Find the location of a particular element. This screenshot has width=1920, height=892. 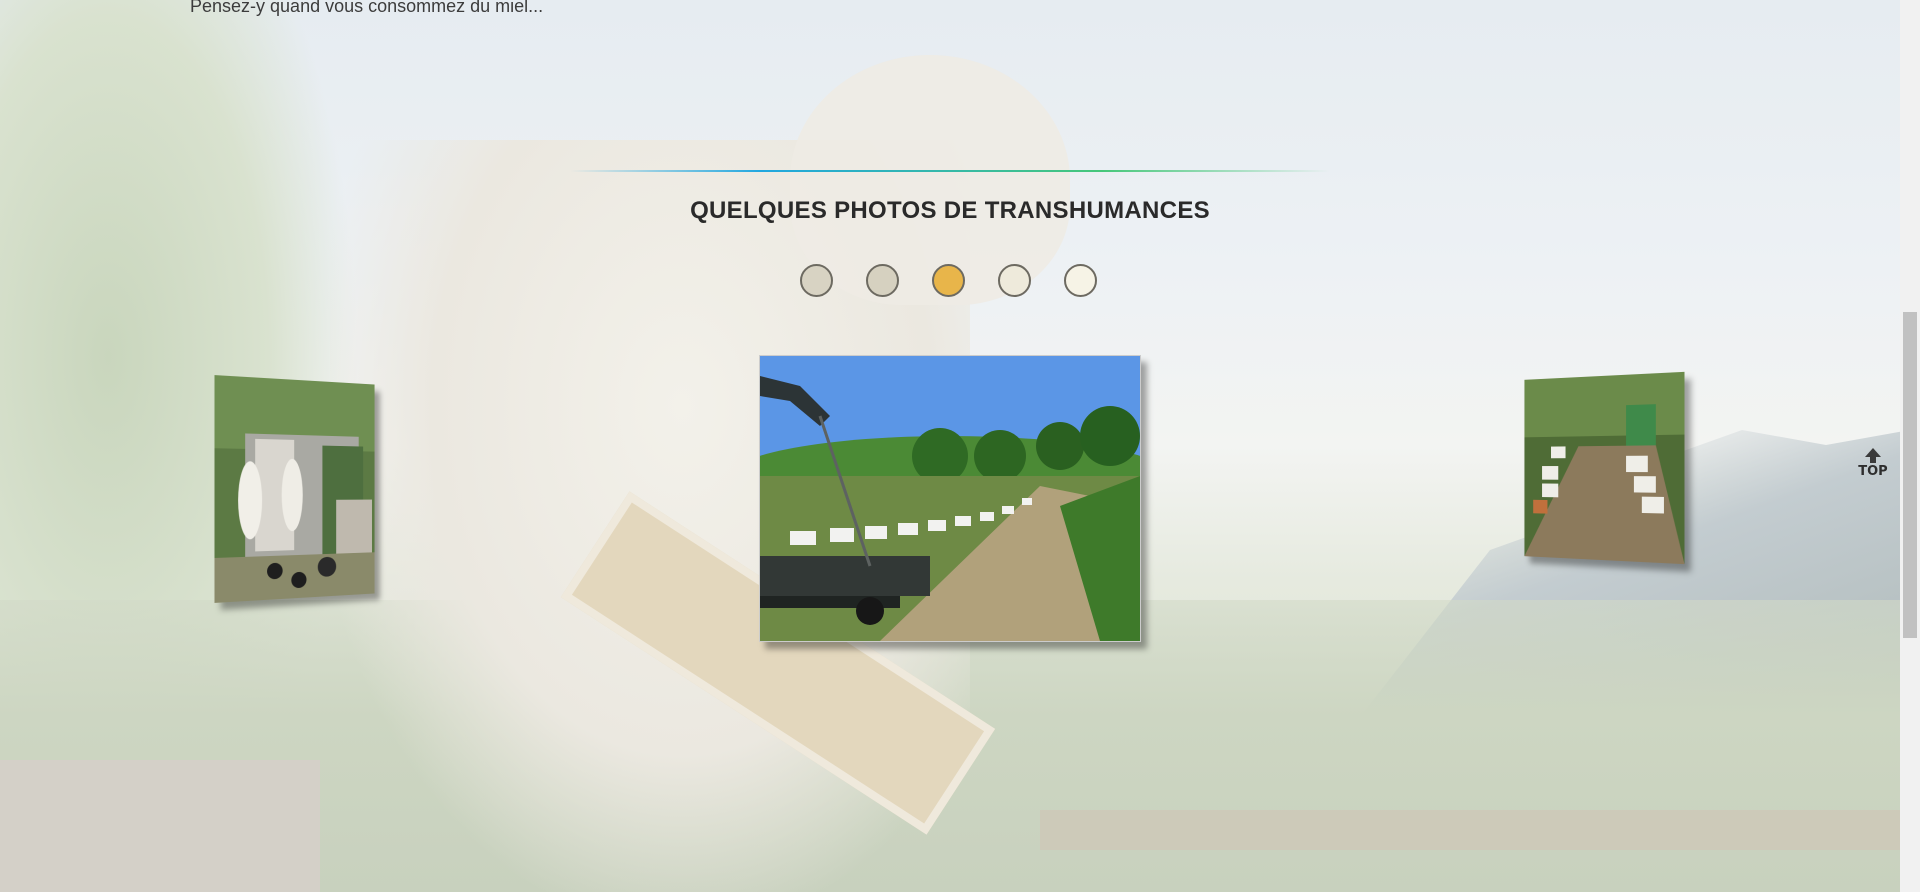

arrow-up-icon-stem is located at coordinates (1873, 460).